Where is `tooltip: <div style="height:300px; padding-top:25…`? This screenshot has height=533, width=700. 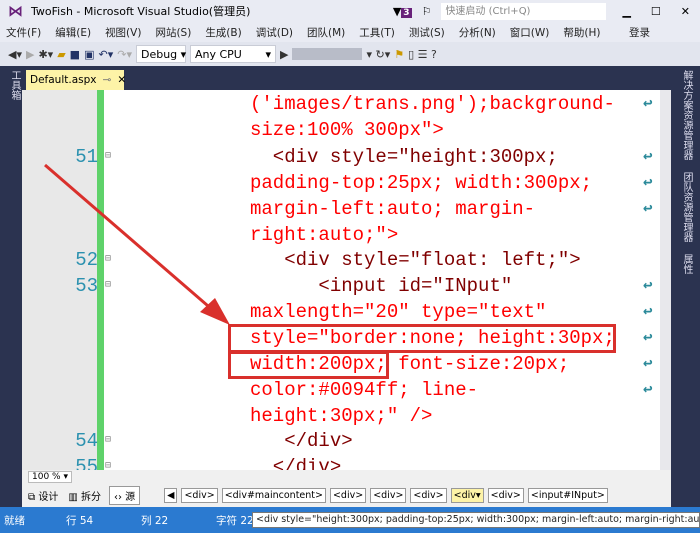
tooltip: <div style="height:300px; padding-top:25… is located at coordinates (476, 520).